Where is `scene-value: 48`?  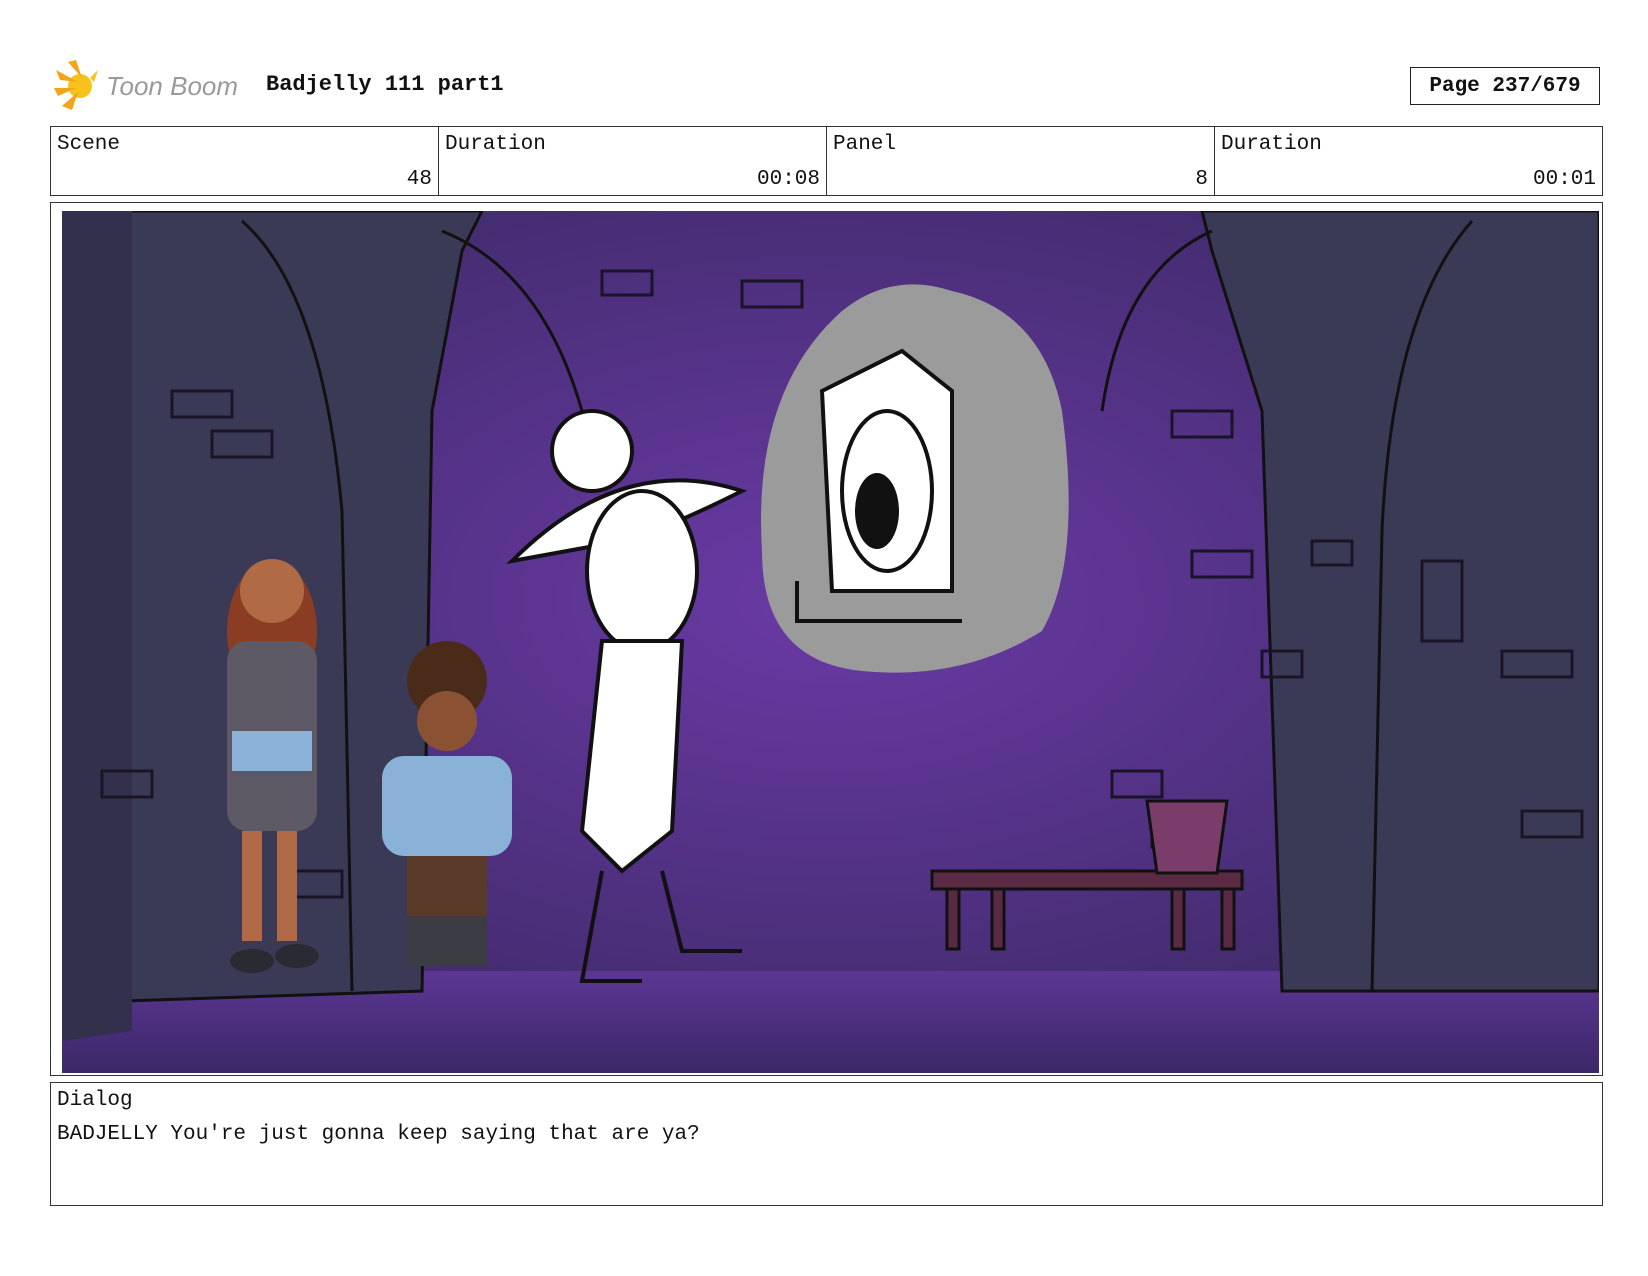
scene-value: 48 is located at coordinates (419, 179).